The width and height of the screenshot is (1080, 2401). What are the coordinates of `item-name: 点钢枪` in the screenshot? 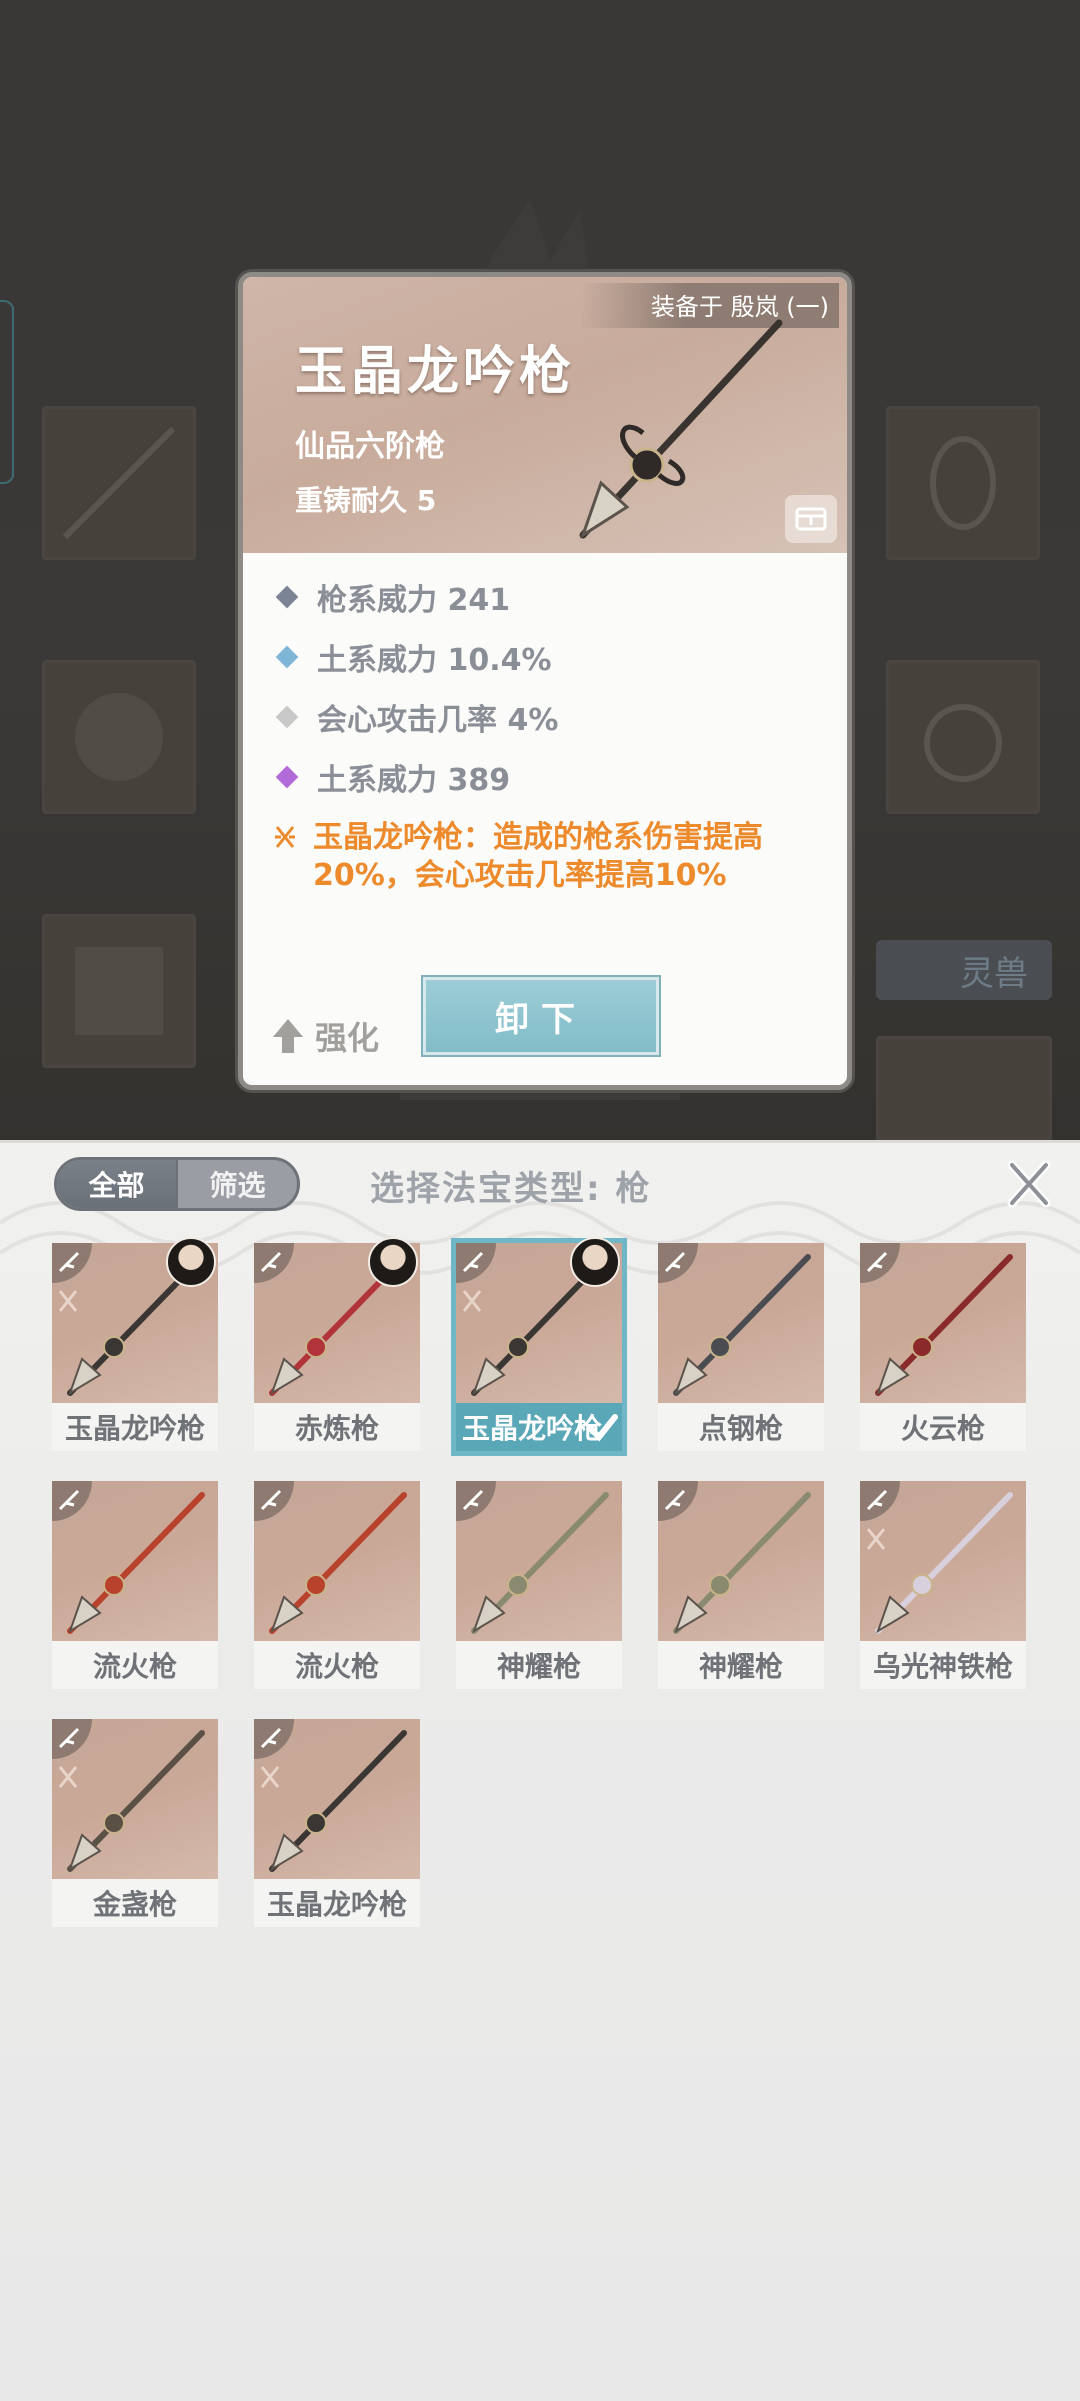 It's located at (741, 1427).